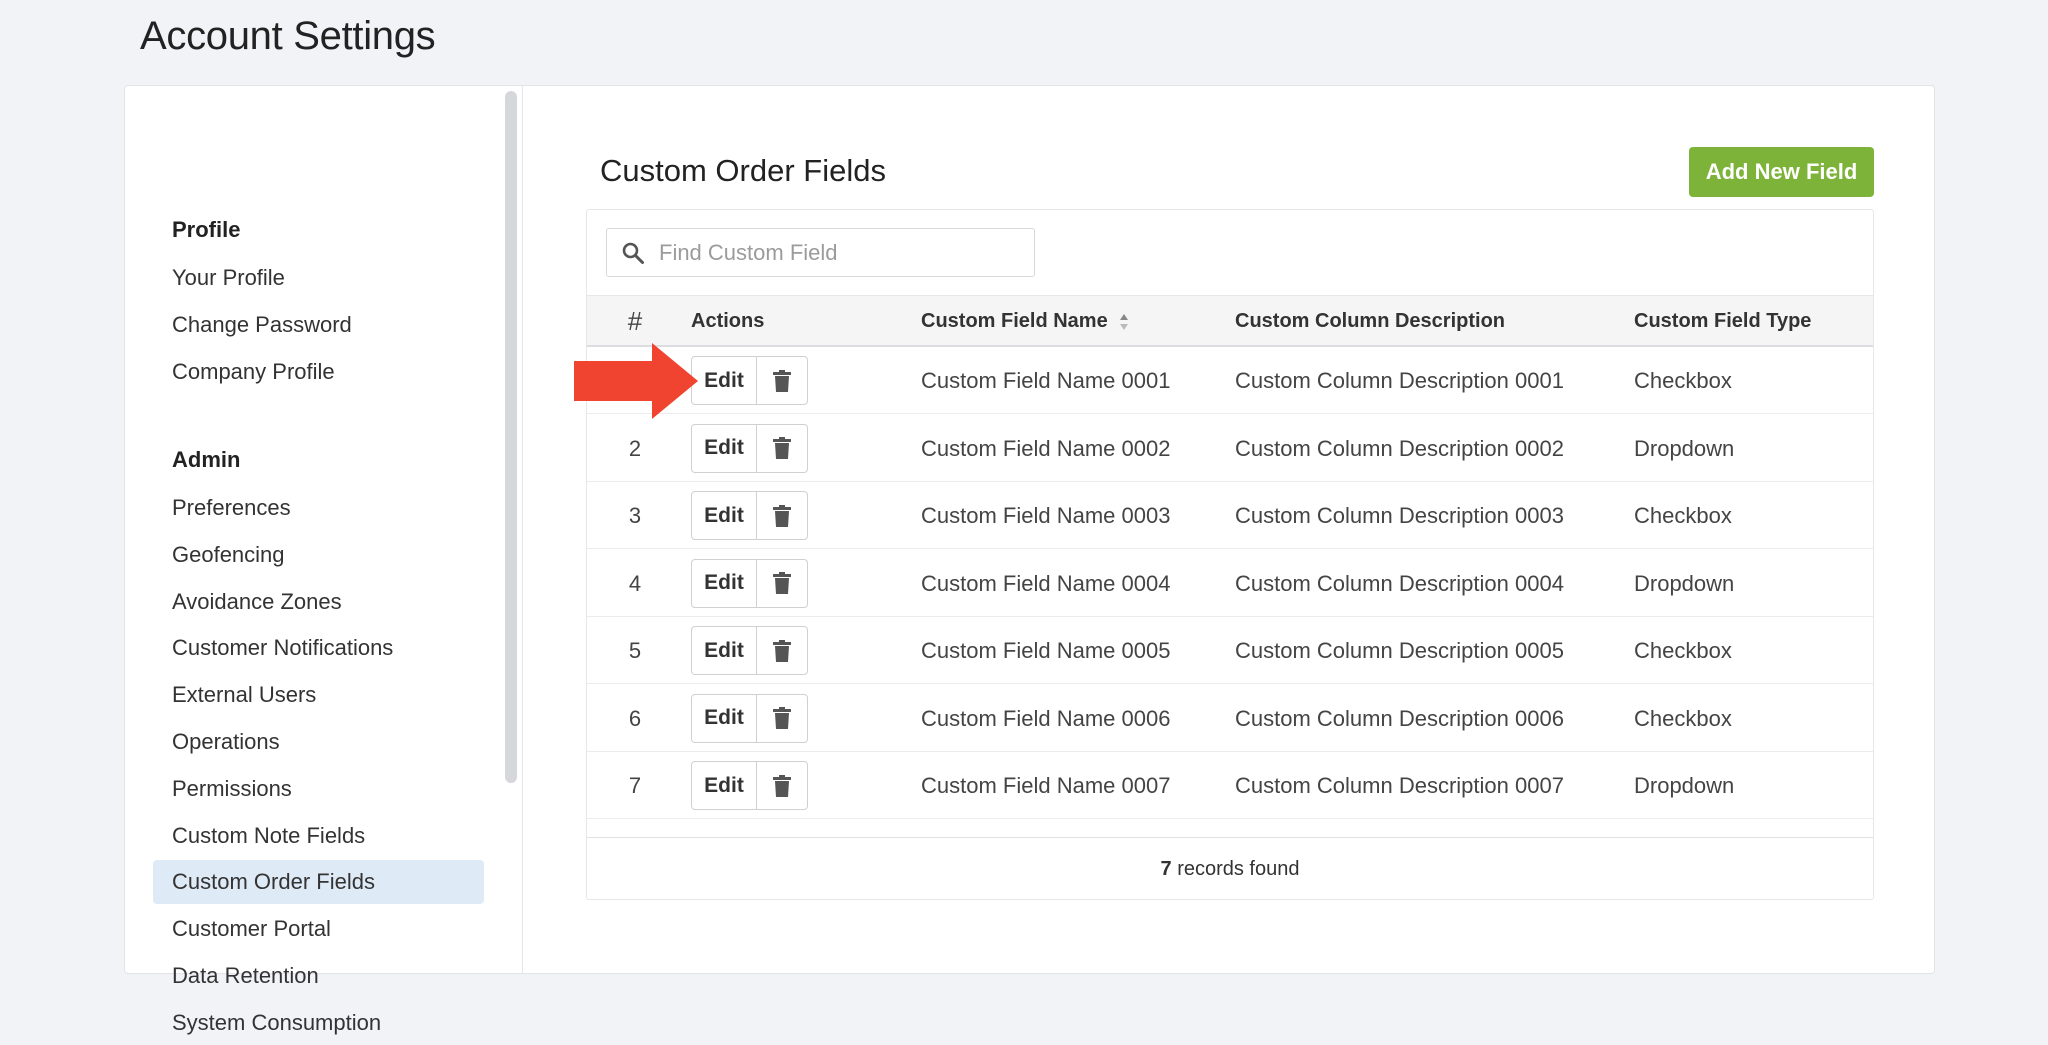 Image resolution: width=2048 pixels, height=1045 pixels. What do you see at coordinates (636, 381) in the screenshot?
I see `arrow-right-icon` at bounding box center [636, 381].